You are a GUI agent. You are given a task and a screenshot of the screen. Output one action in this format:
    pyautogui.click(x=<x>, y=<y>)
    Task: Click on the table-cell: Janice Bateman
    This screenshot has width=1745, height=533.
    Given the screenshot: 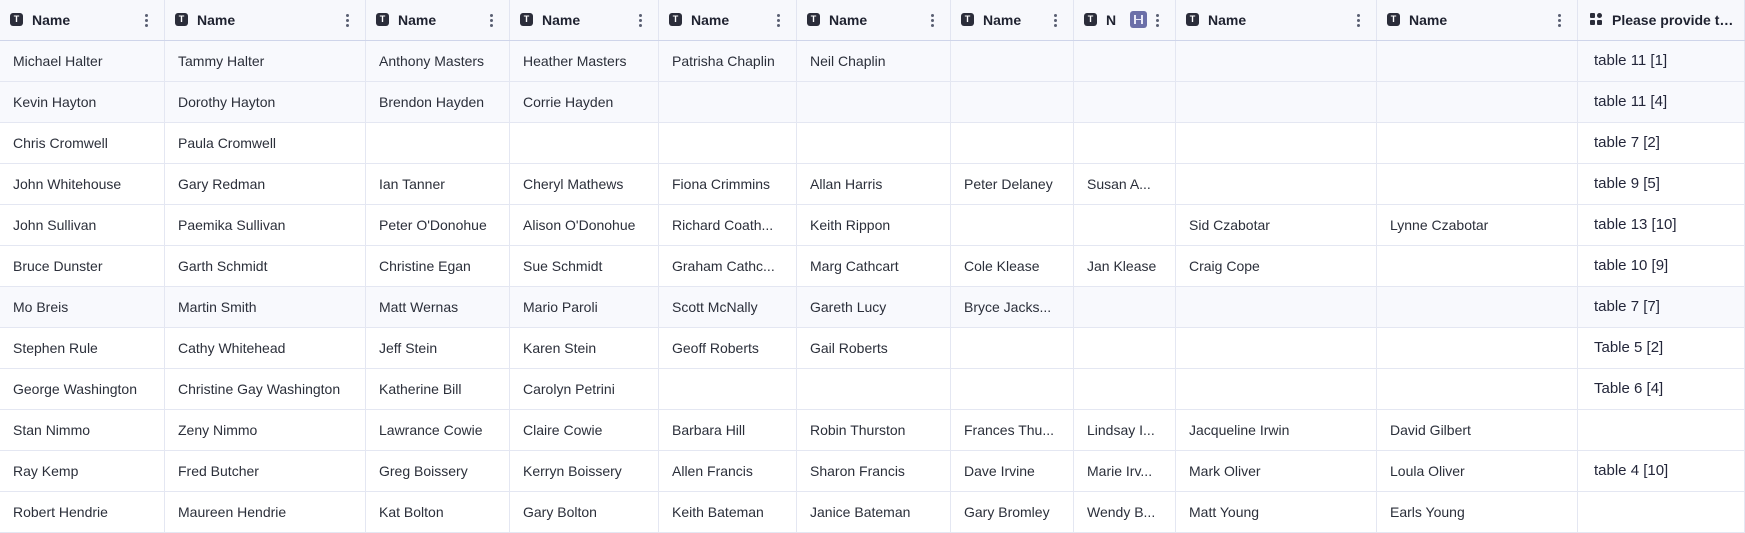 What is the action you would take?
    pyautogui.click(x=874, y=512)
    